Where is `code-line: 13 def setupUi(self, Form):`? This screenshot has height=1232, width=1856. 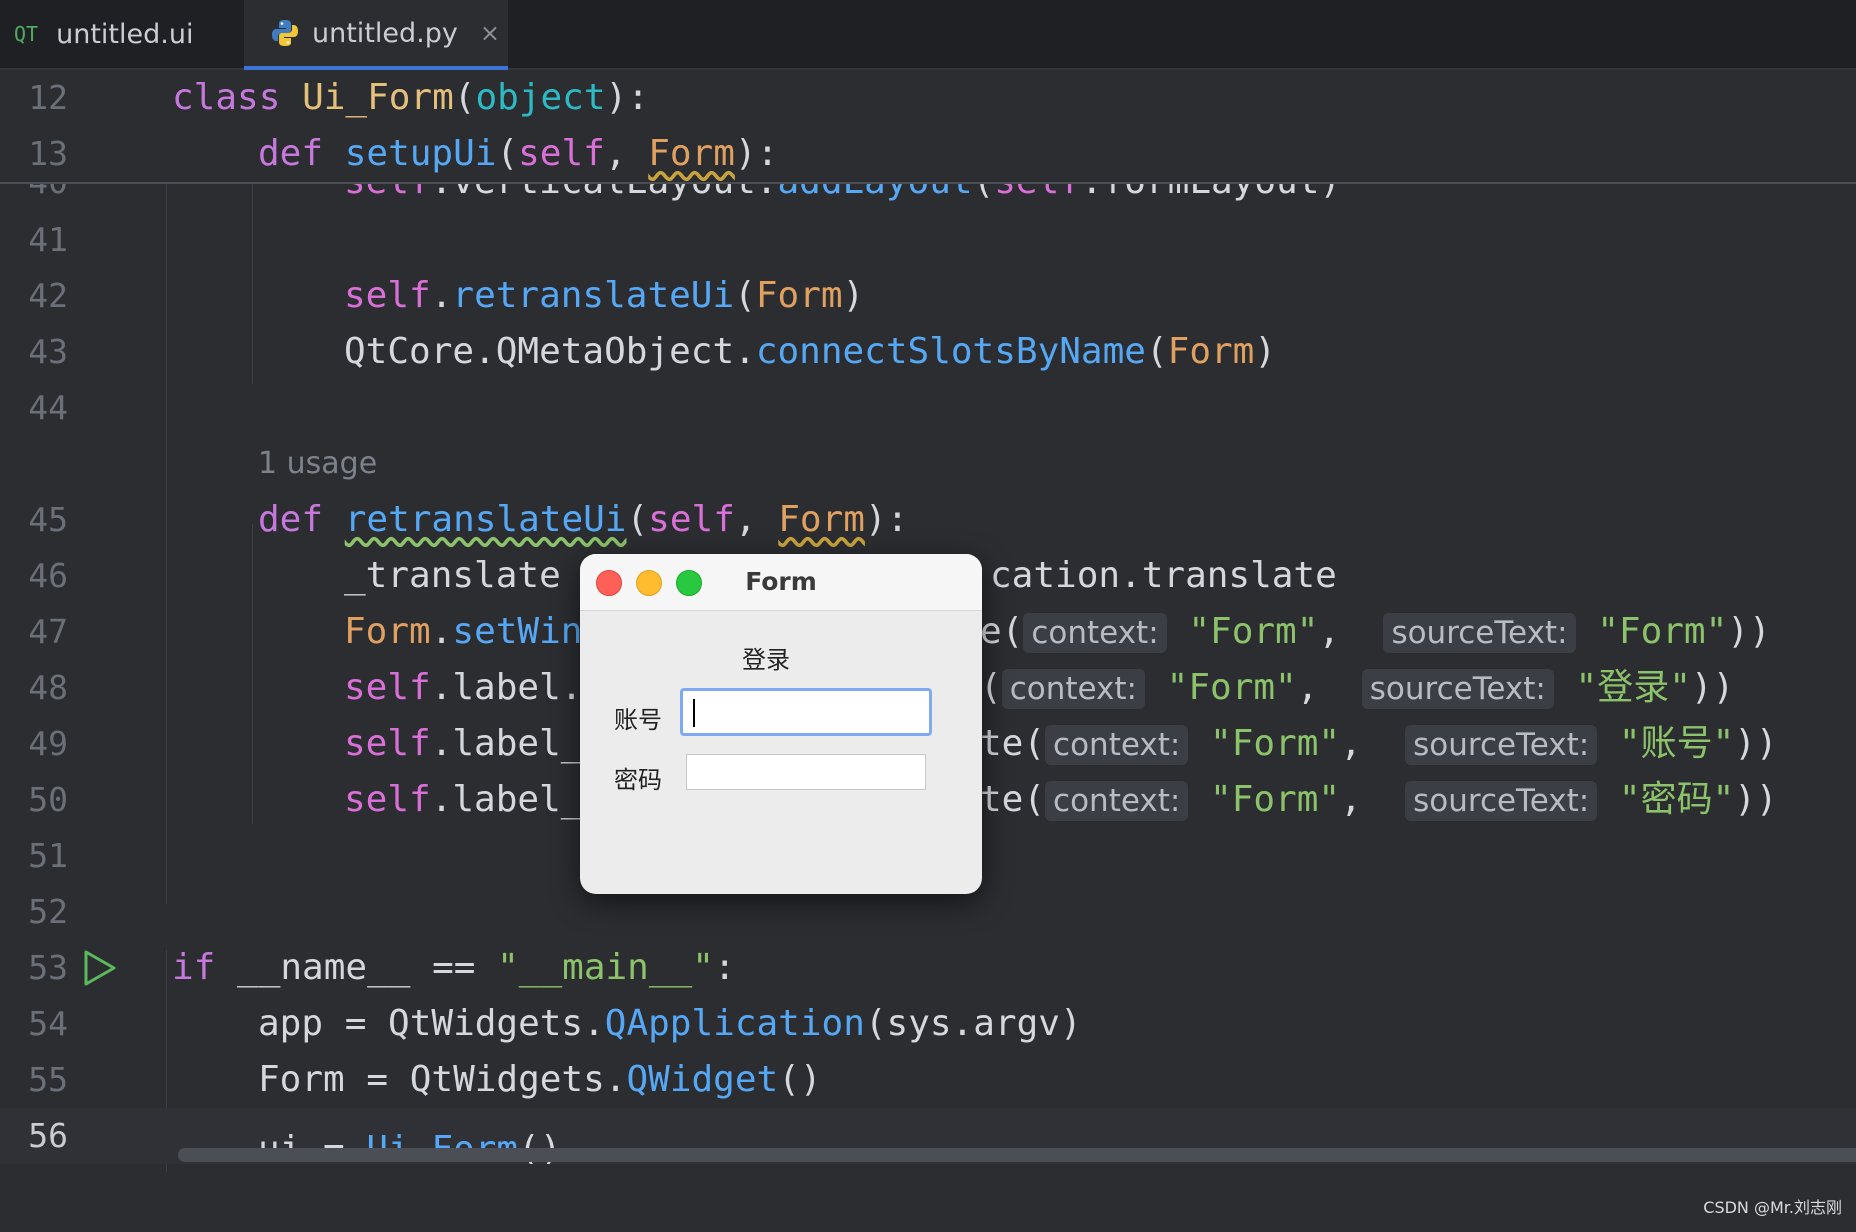
code-line: 13 def setupUi(self, Form): is located at coordinates (928, 154).